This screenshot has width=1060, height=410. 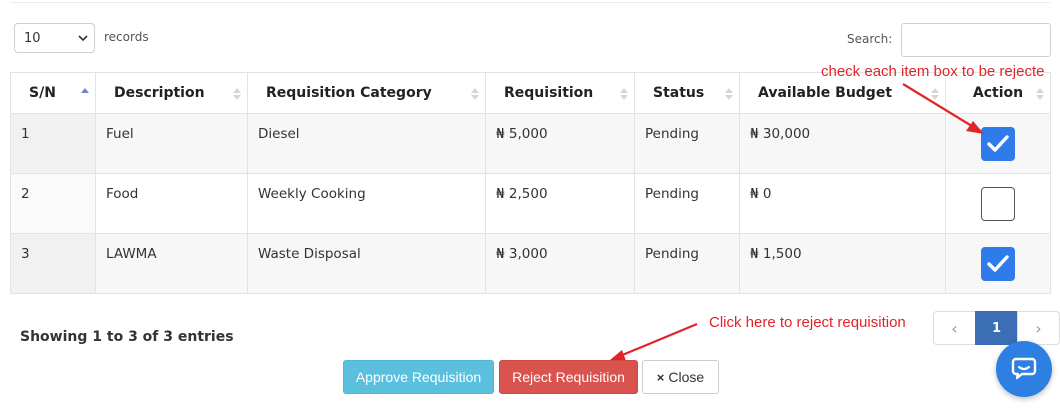 What do you see at coordinates (171, 143) in the screenshot?
I see `cell-description: Fuel` at bounding box center [171, 143].